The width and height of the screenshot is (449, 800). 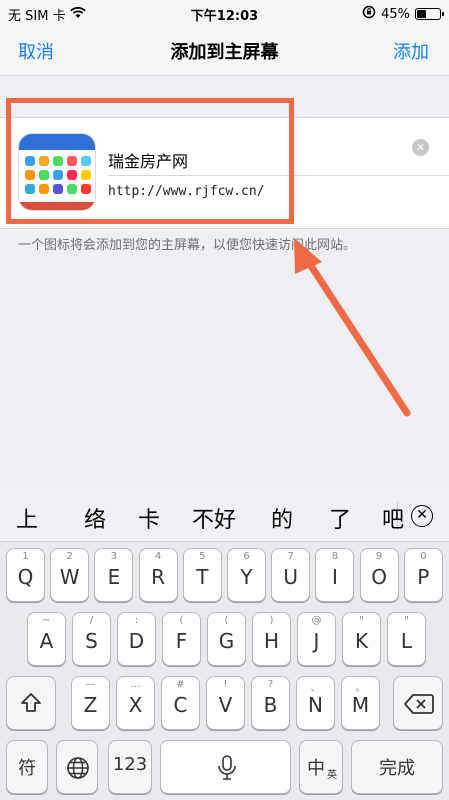 I want to click on key-q: 1Q, so click(x=25, y=575).